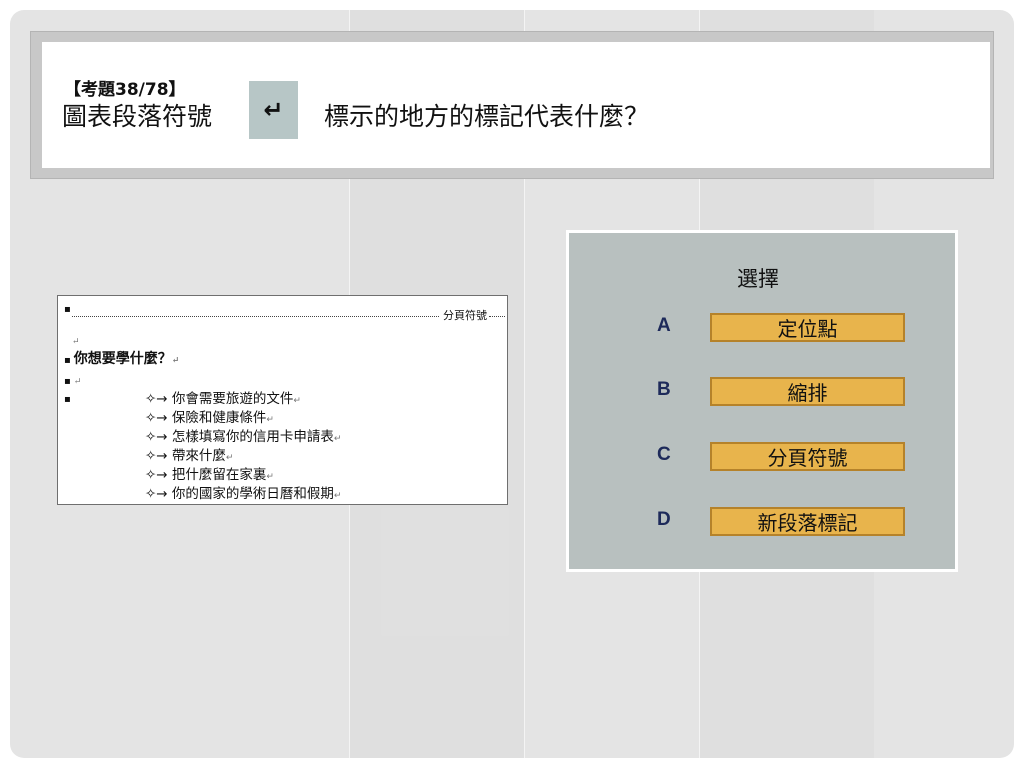  I want to click on page-break-label: 分頁符號, so click(465, 315).